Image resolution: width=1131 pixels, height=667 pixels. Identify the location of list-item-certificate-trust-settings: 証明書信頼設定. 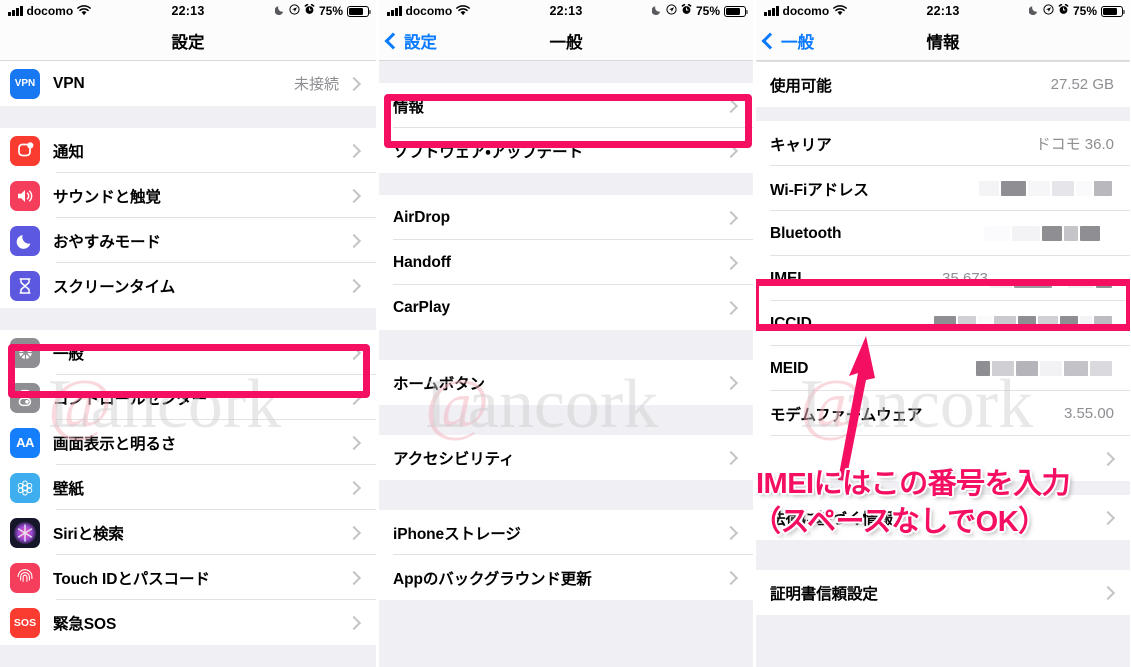
(943, 592).